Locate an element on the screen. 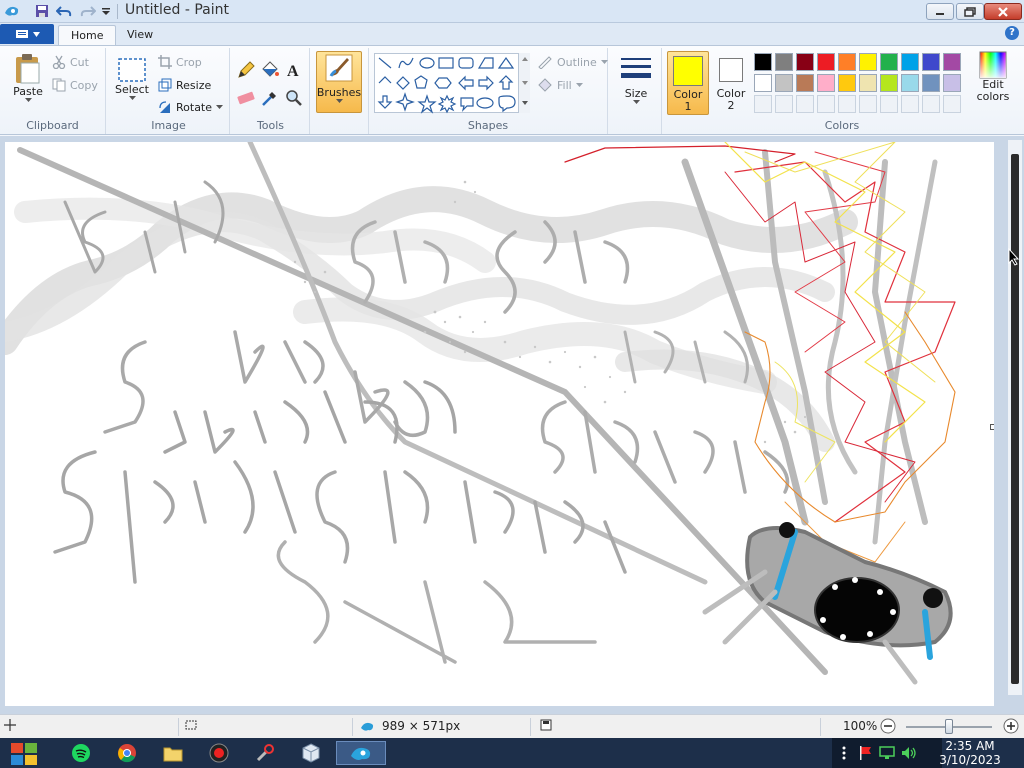 This screenshot has height=768, width=1024. start-button is located at coordinates (24, 753).